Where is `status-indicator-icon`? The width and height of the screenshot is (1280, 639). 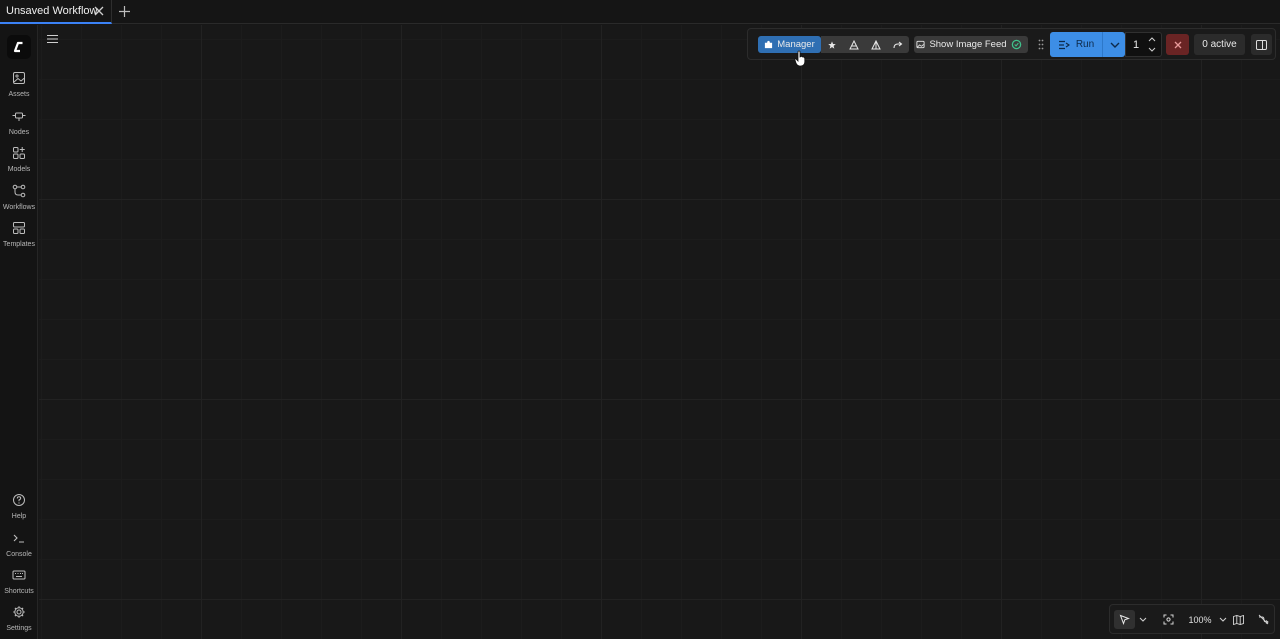
status-indicator-icon is located at coordinates (1016, 44).